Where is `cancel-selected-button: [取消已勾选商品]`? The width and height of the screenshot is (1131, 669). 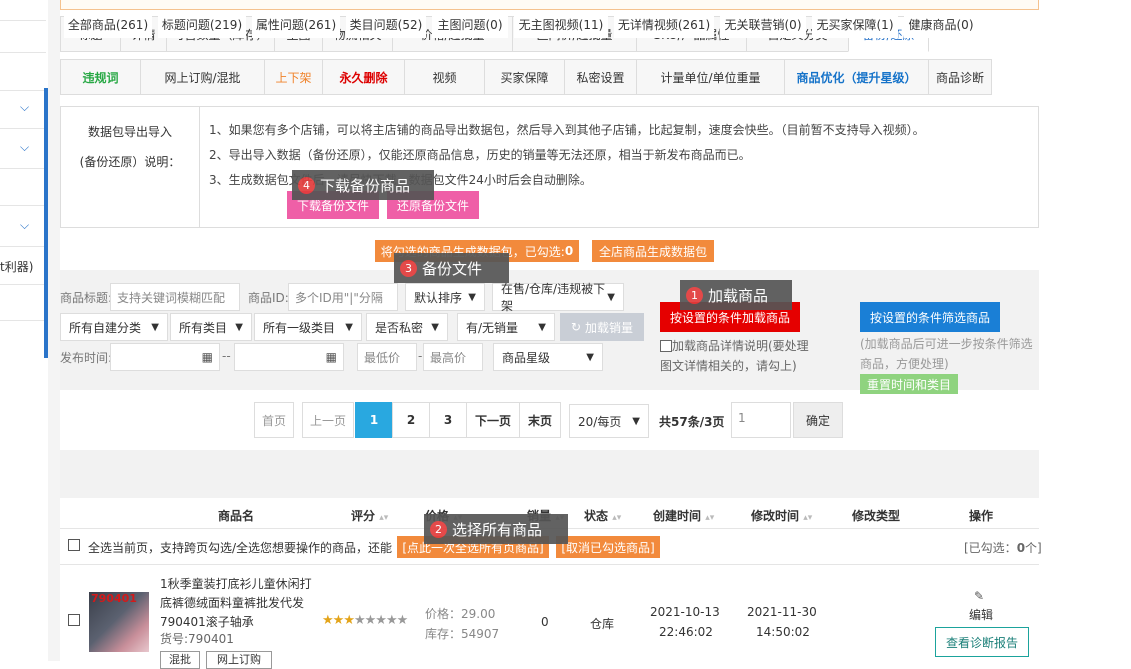 cancel-selected-button: [取消已勾选商品] is located at coordinates (608, 547).